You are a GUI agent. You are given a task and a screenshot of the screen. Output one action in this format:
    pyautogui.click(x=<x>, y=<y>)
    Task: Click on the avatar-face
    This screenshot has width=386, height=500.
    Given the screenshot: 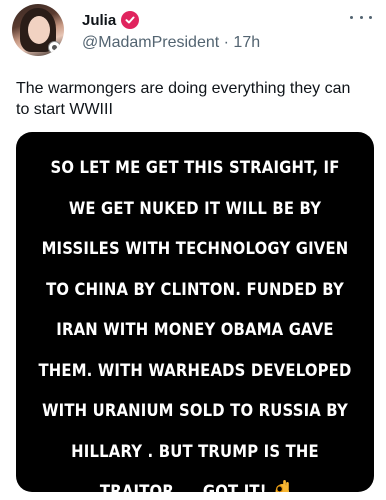 What is the action you would take?
    pyautogui.click(x=39, y=30)
    